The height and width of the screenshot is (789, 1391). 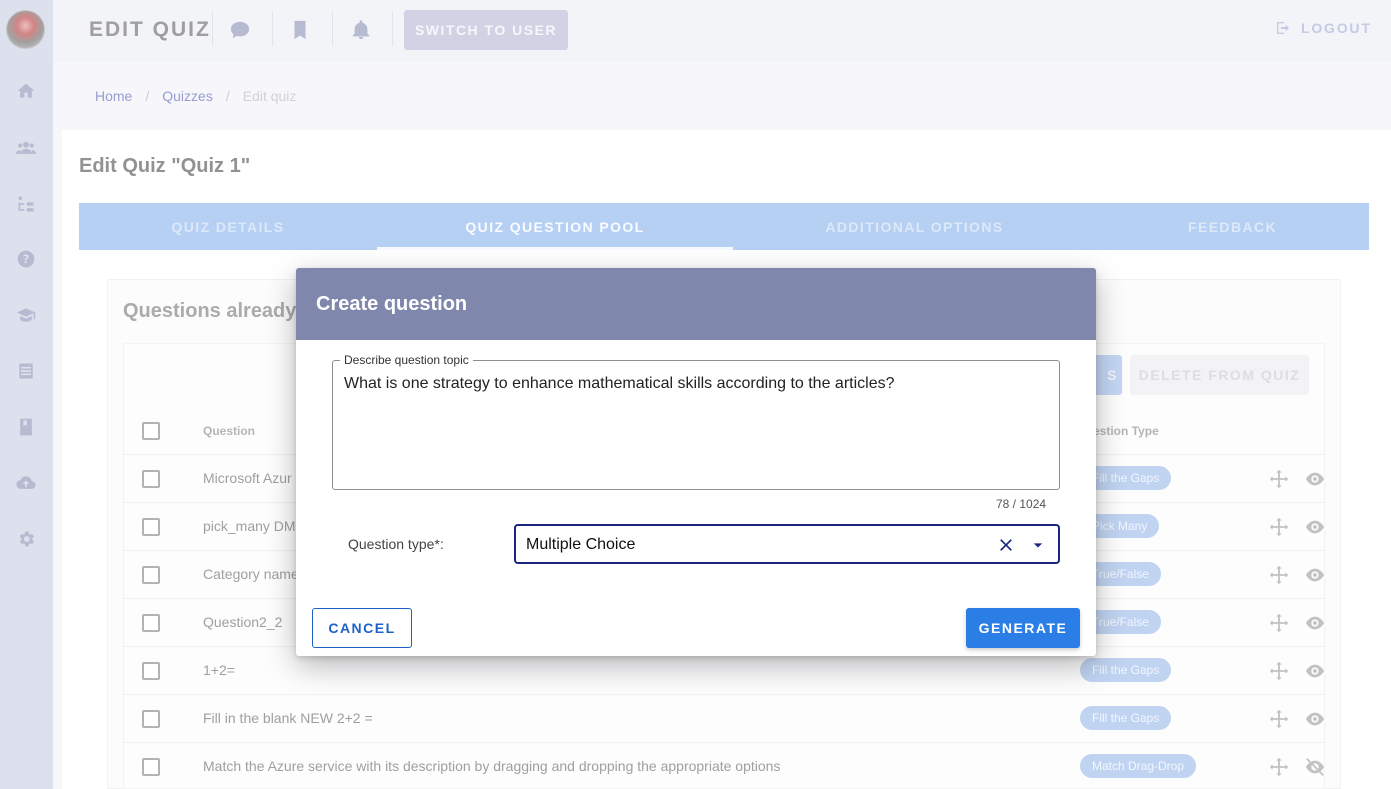 What do you see at coordinates (1038, 545) in the screenshot?
I see `chevron-down-icon` at bounding box center [1038, 545].